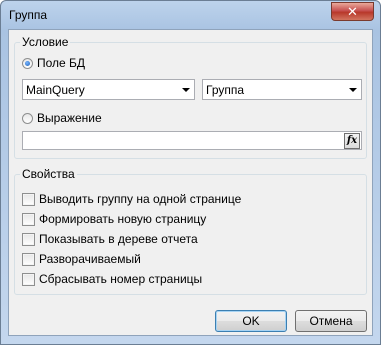  What do you see at coordinates (108, 89) in the screenshot?
I see `datasource-combo: MainQuery` at bounding box center [108, 89].